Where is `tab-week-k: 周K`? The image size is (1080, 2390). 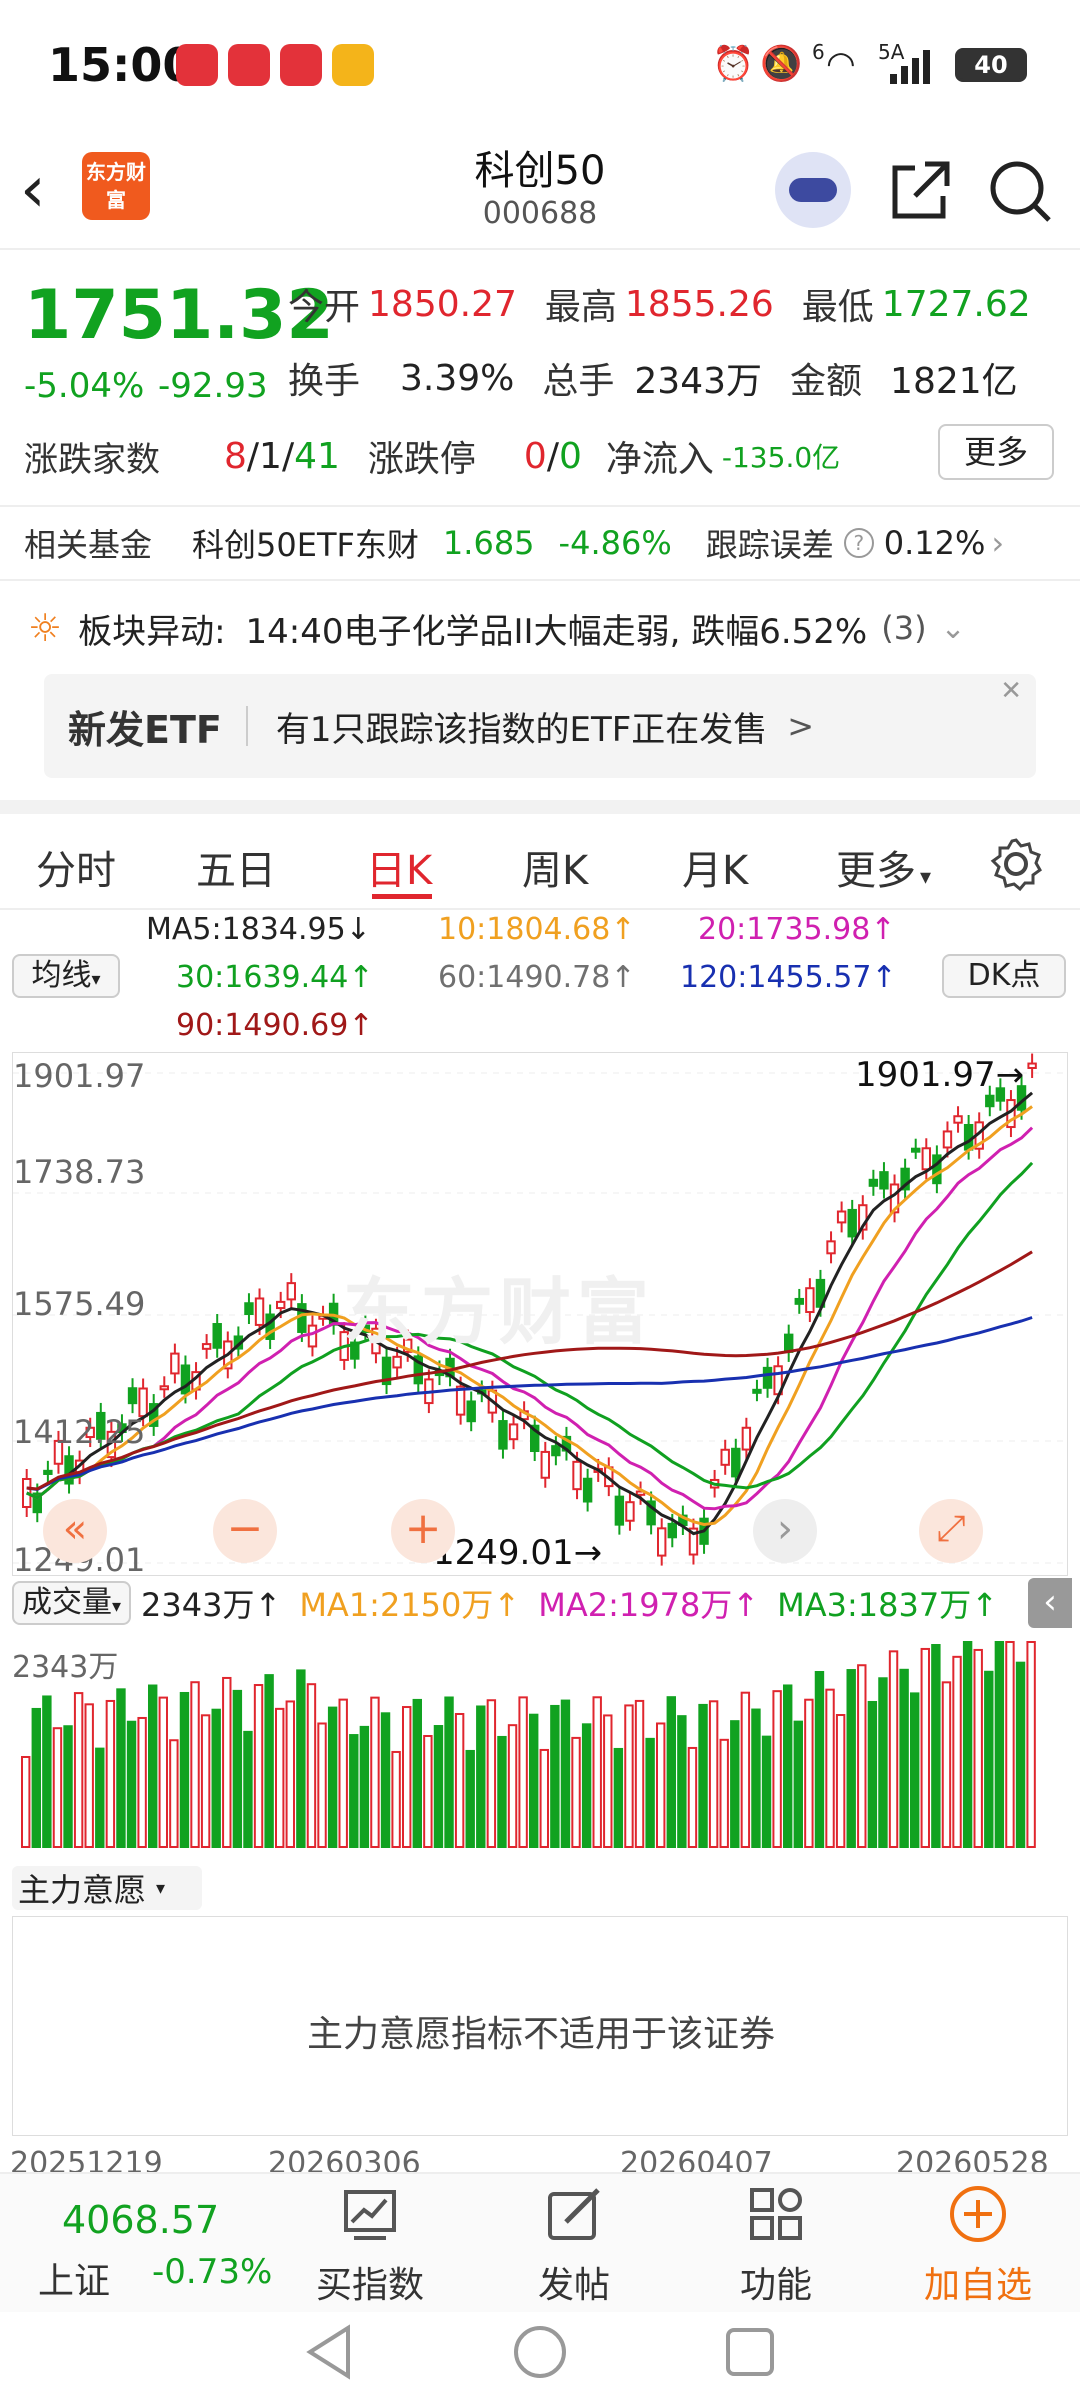
tab-week-k: 周K is located at coordinates (555, 867).